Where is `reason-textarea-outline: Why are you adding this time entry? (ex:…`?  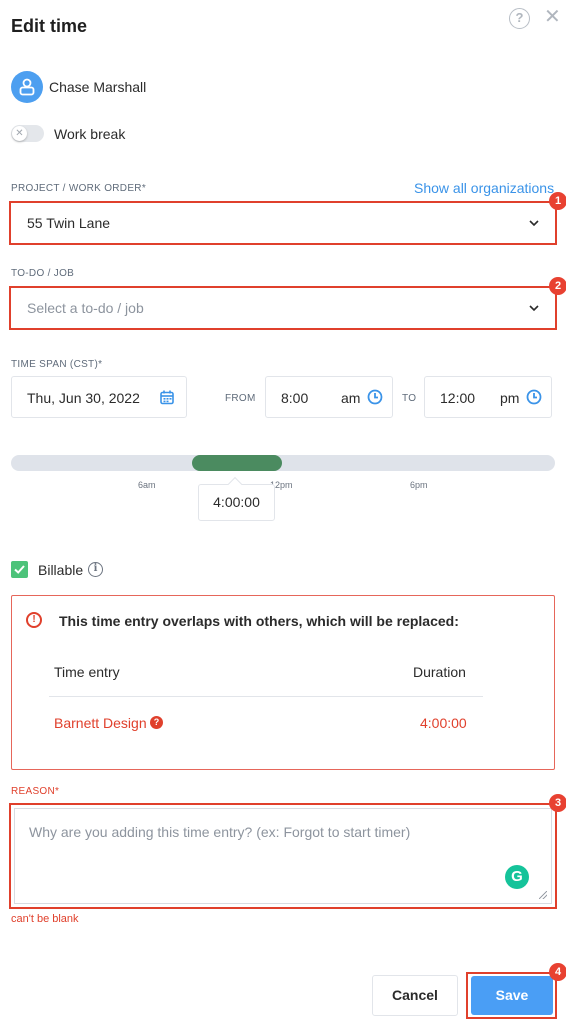
reason-textarea-outline: Why are you adding this time entry? (ex:… is located at coordinates (283, 856).